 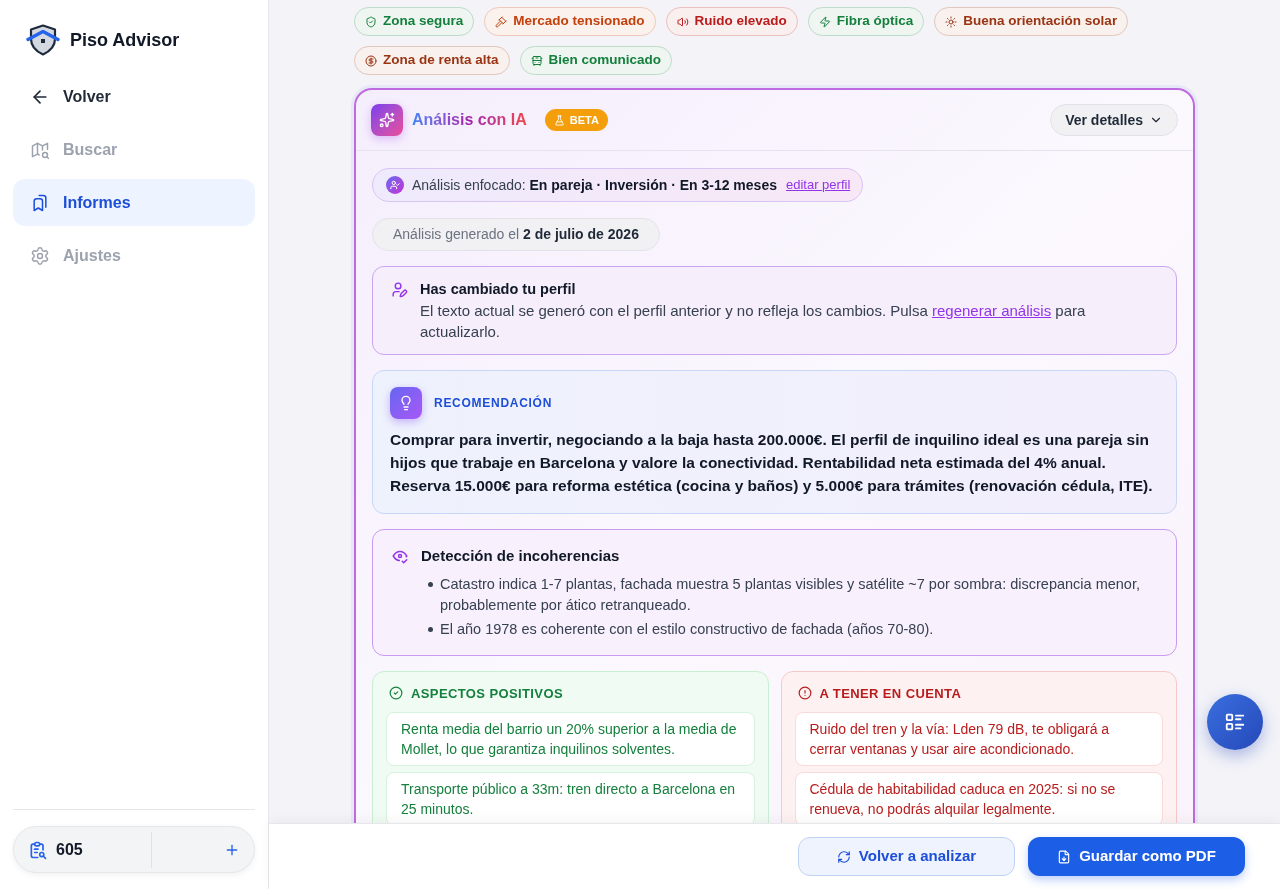 What do you see at coordinates (951, 21) in the screenshot?
I see `sun-icon` at bounding box center [951, 21].